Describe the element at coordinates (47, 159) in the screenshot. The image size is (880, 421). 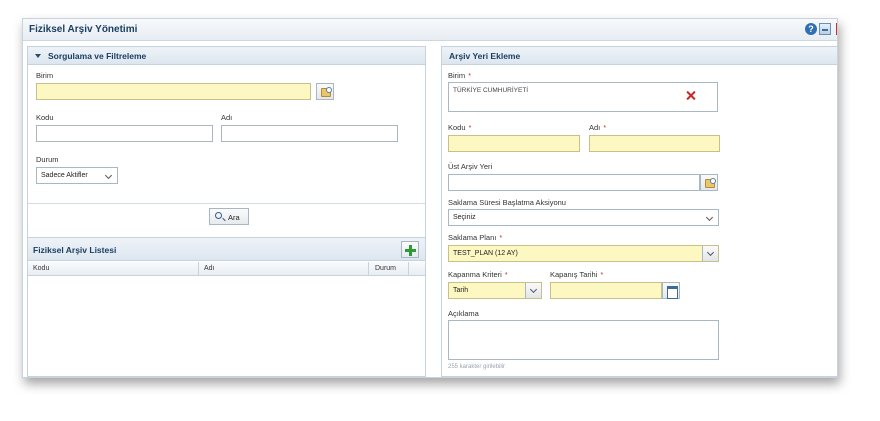
I see `filter-status-label: Durum` at that location.